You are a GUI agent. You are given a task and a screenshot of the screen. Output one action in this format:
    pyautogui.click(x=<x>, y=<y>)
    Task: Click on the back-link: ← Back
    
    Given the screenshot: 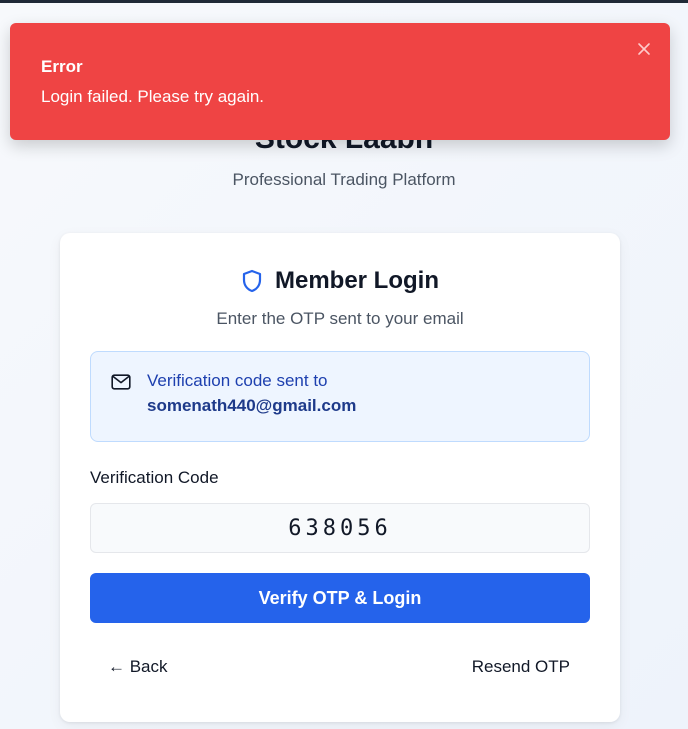 What is the action you would take?
    pyautogui.click(x=138, y=667)
    